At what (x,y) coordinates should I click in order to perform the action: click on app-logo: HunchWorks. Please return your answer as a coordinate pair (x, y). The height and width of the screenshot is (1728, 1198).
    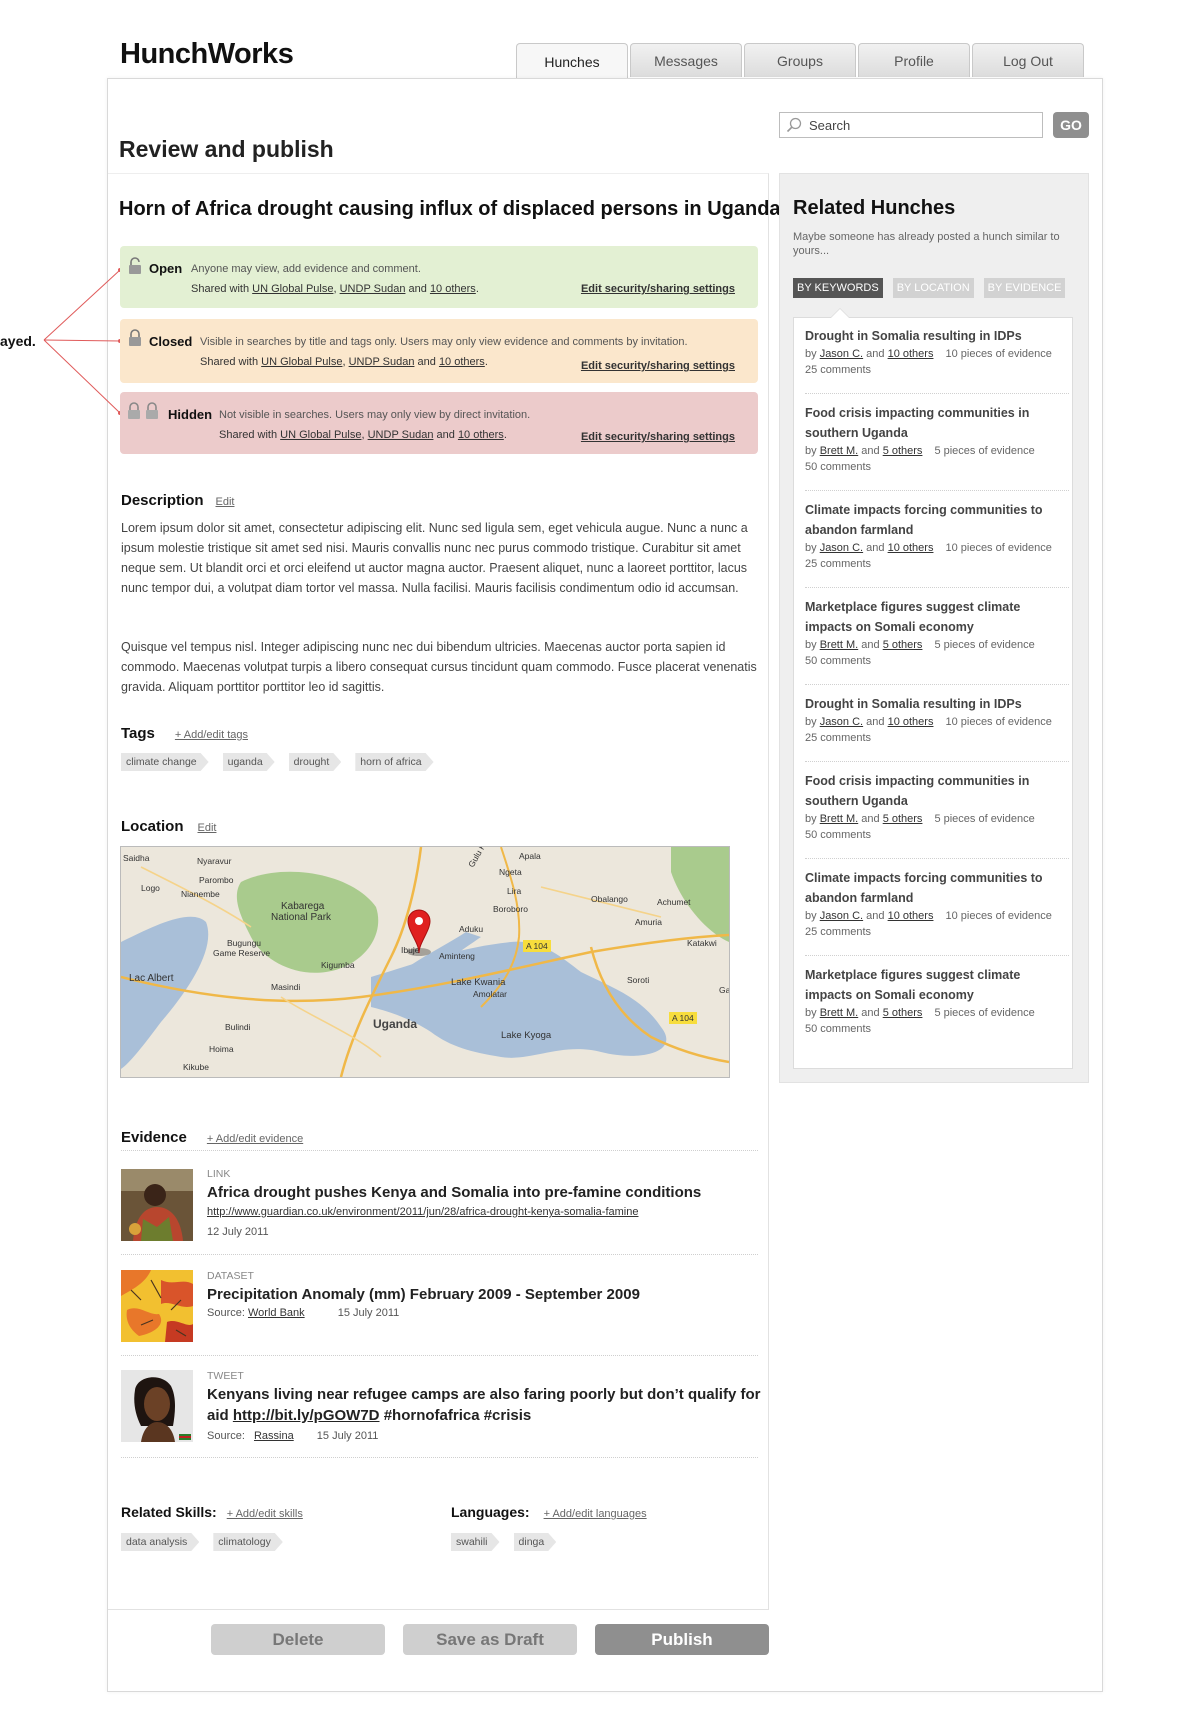
    Looking at the image, I should click on (207, 54).